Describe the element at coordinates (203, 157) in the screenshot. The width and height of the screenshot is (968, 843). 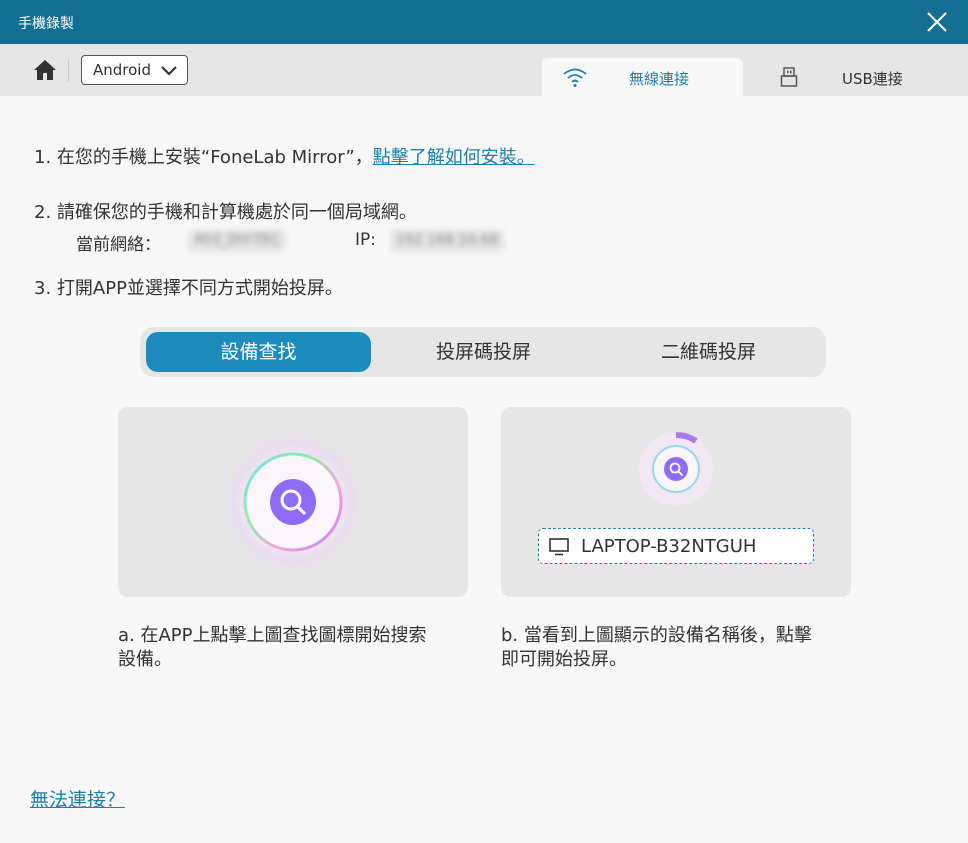
I see `step-1-text: 1. 在您的手機上安裝“FoneLab Mirror”，` at that location.